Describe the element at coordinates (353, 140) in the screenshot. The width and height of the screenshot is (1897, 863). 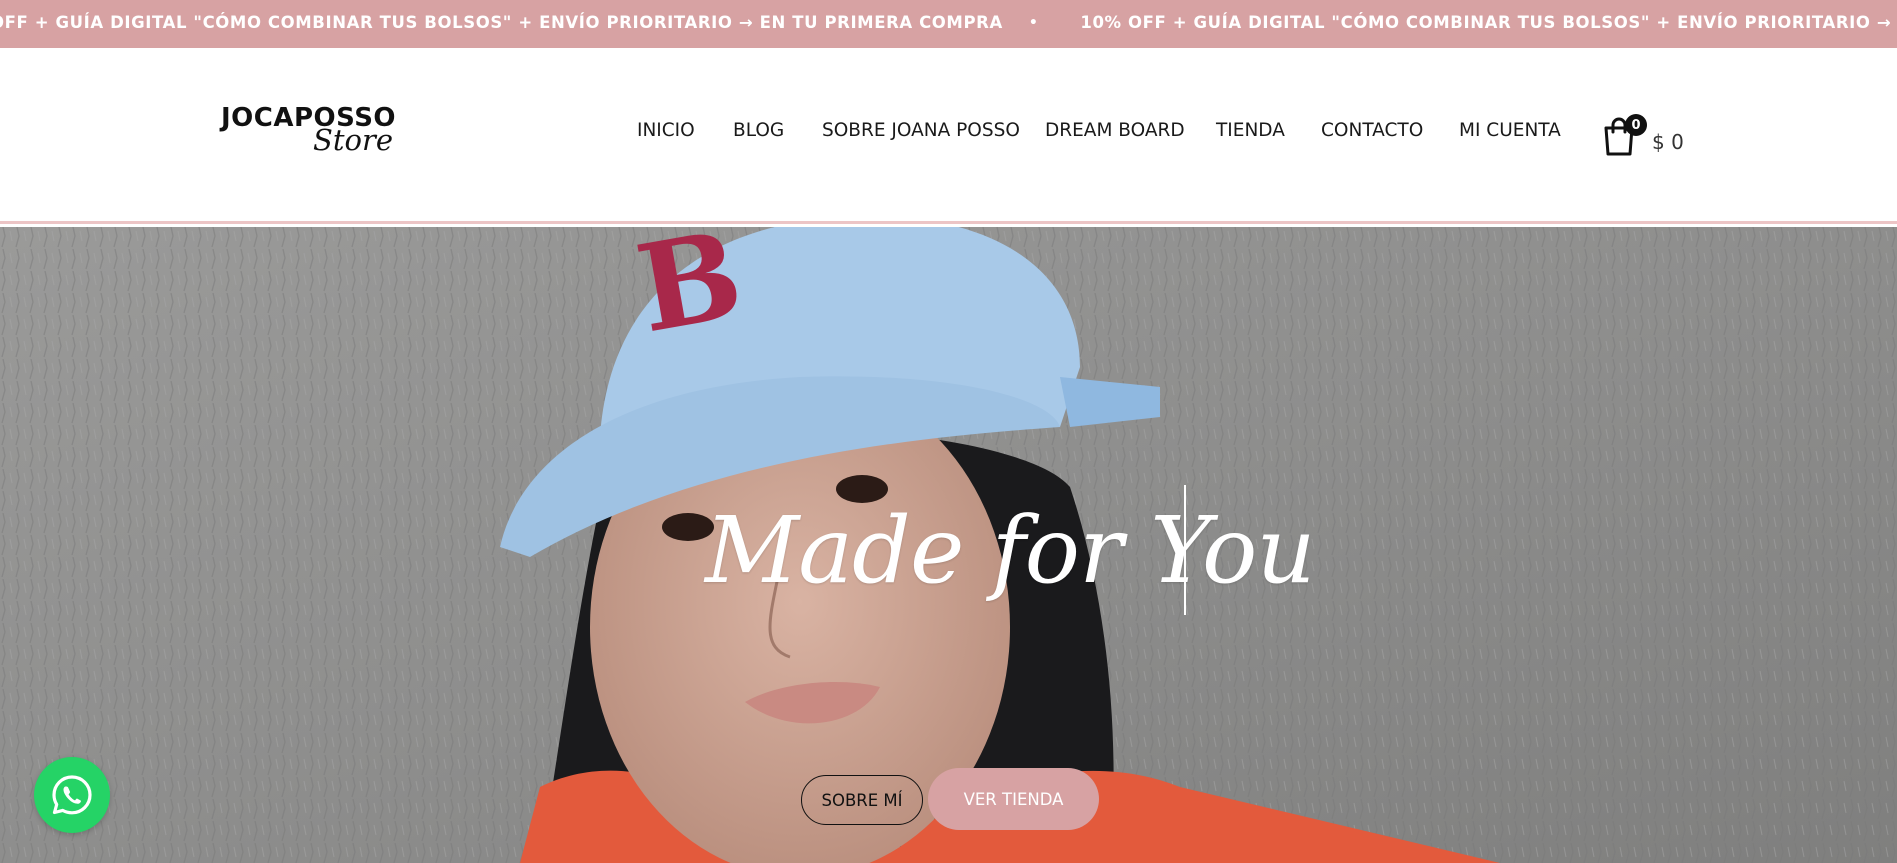
I see `logo-script-text: Store` at that location.